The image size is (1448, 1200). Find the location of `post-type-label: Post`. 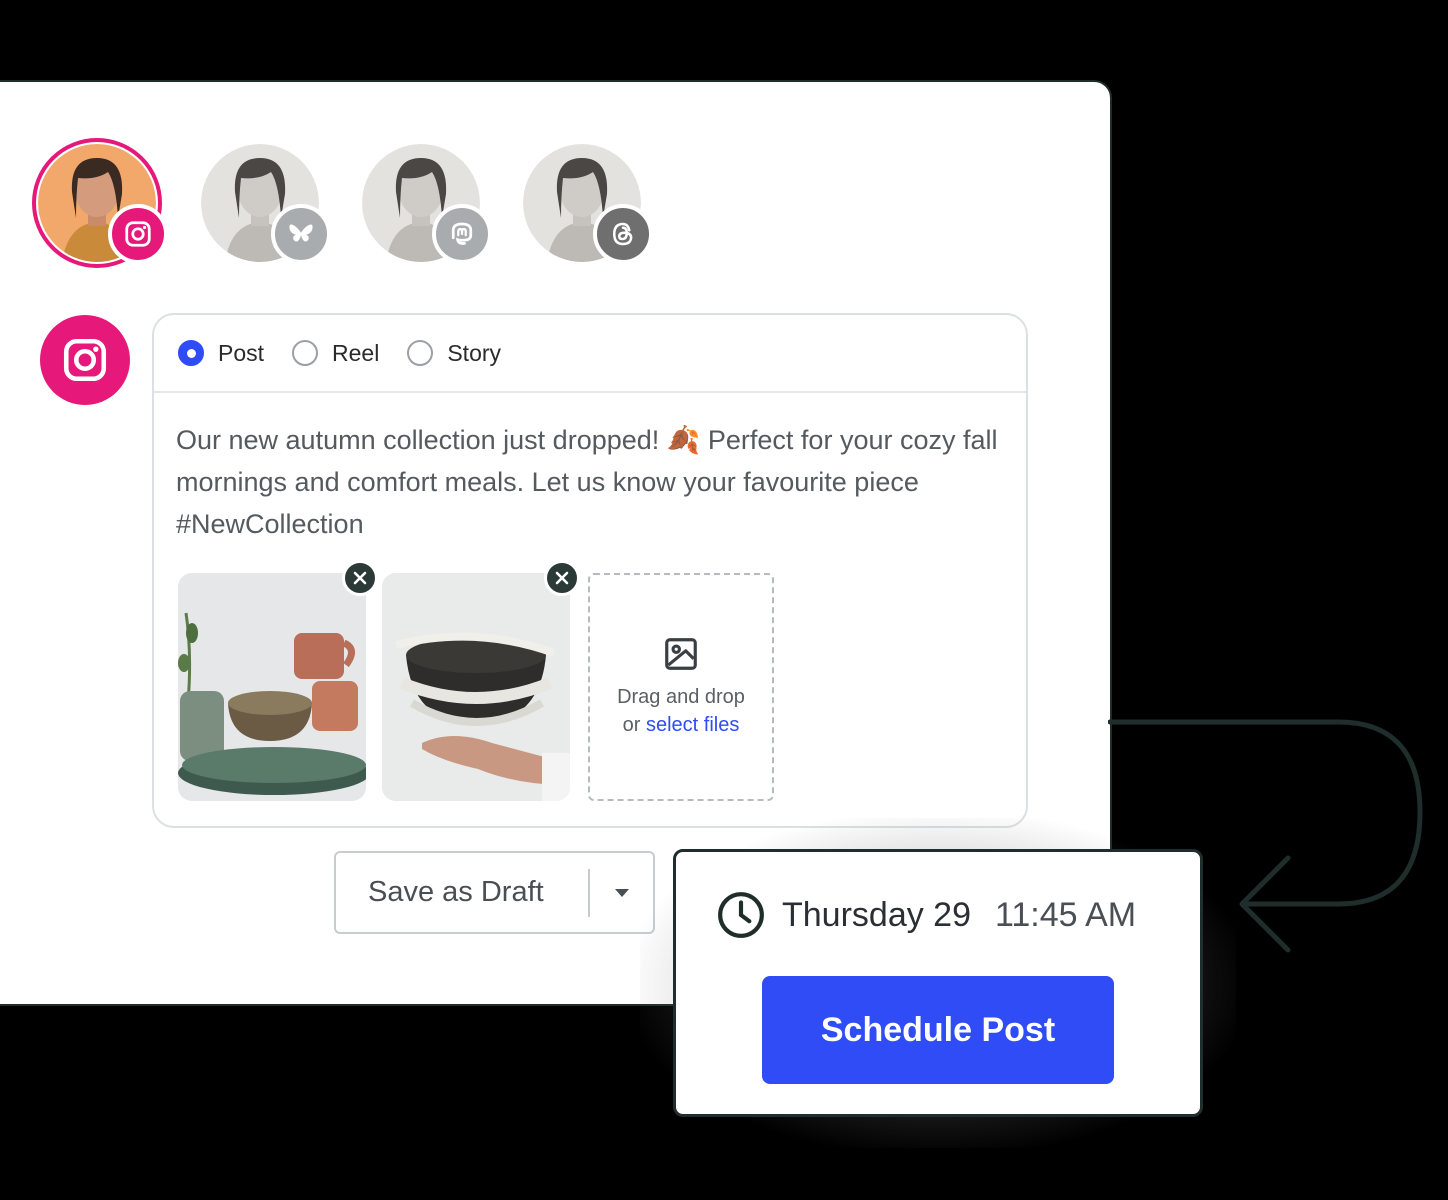

post-type-label: Post is located at coordinates (241, 352).